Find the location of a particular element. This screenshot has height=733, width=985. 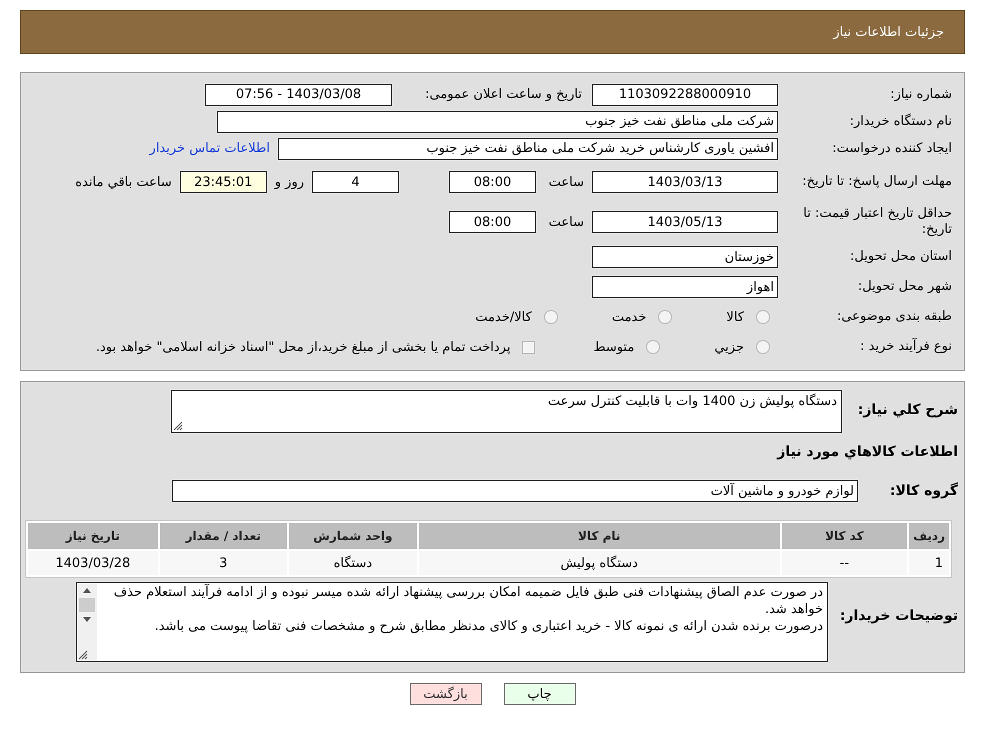

deadline-time-field: 08:00 is located at coordinates (492, 182).